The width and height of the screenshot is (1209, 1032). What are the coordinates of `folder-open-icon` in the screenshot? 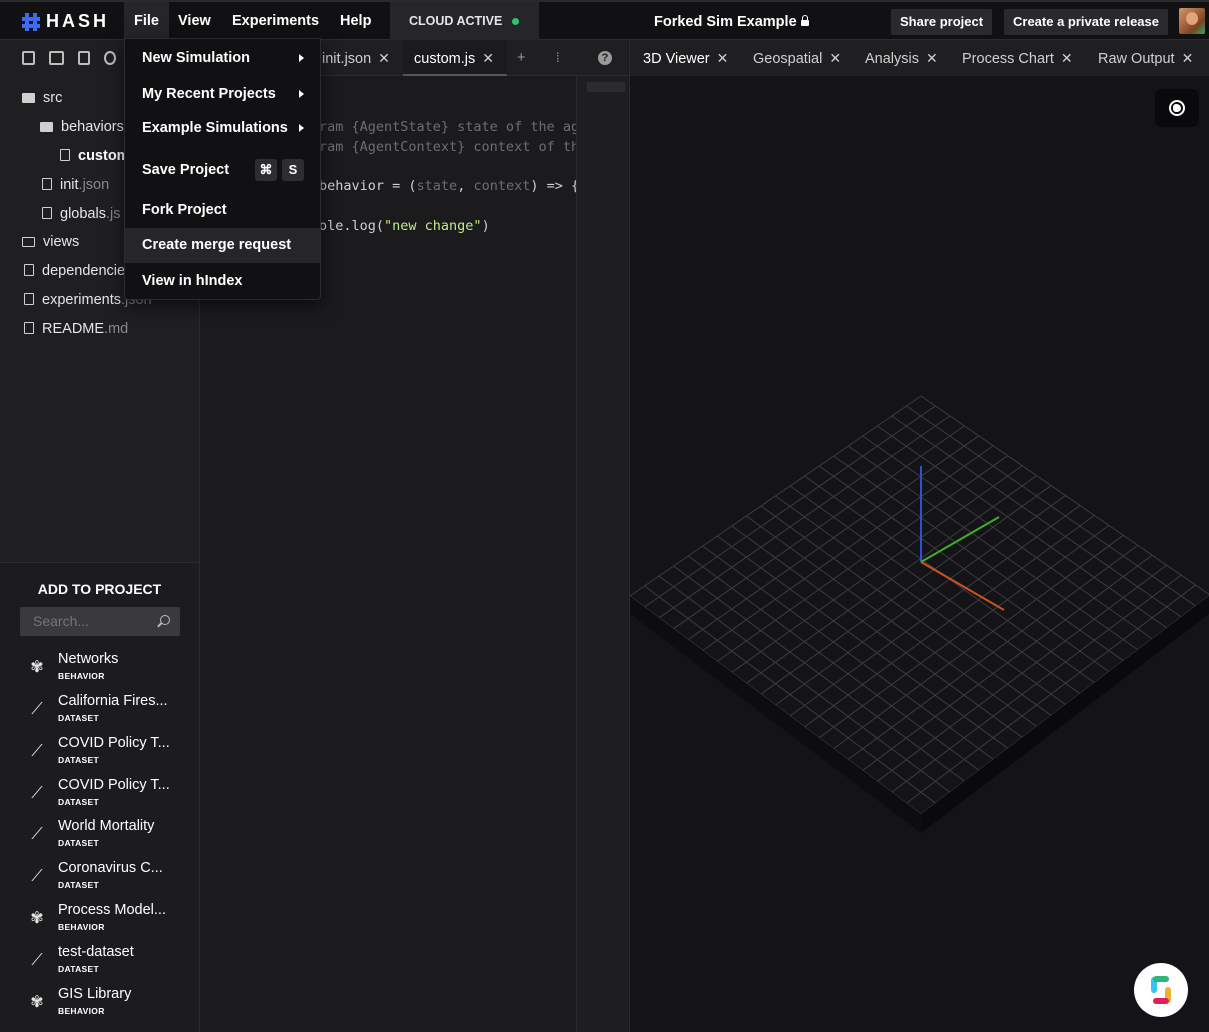 It's located at (28, 98).